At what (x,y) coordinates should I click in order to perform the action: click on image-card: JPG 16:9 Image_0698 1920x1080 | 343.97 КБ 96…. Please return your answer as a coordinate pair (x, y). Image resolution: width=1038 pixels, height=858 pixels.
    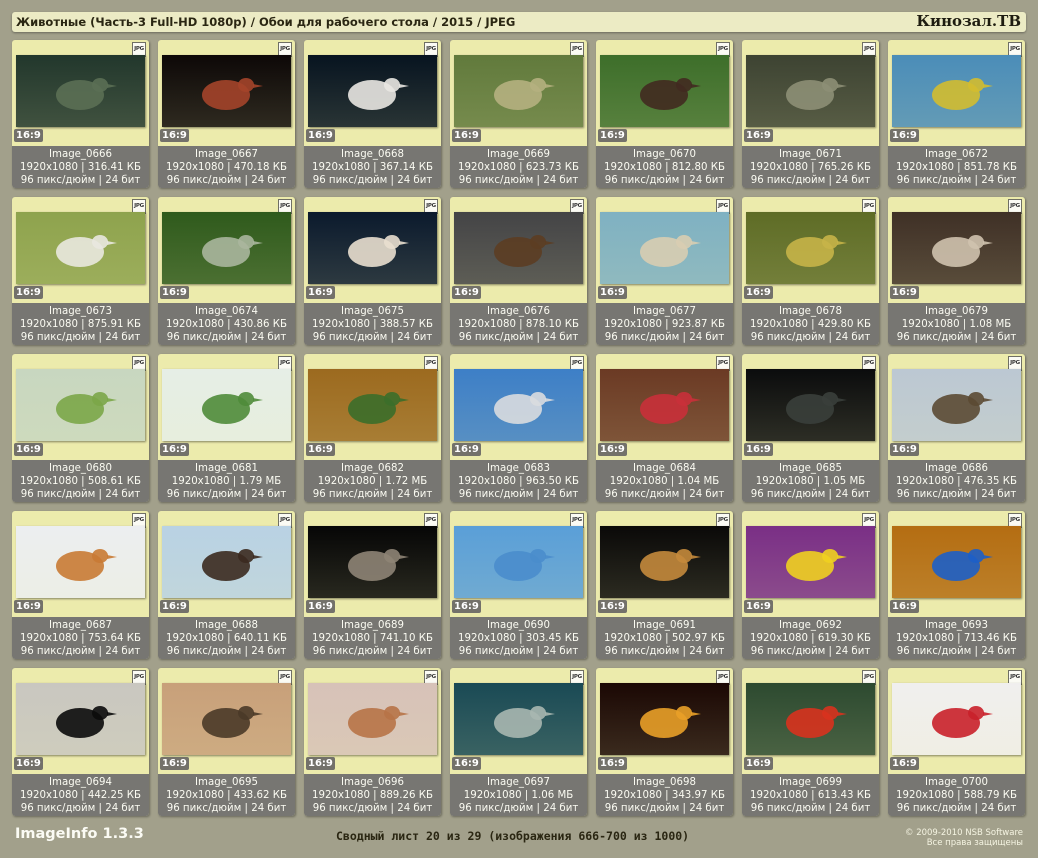
    Looking at the image, I should click on (664, 742).